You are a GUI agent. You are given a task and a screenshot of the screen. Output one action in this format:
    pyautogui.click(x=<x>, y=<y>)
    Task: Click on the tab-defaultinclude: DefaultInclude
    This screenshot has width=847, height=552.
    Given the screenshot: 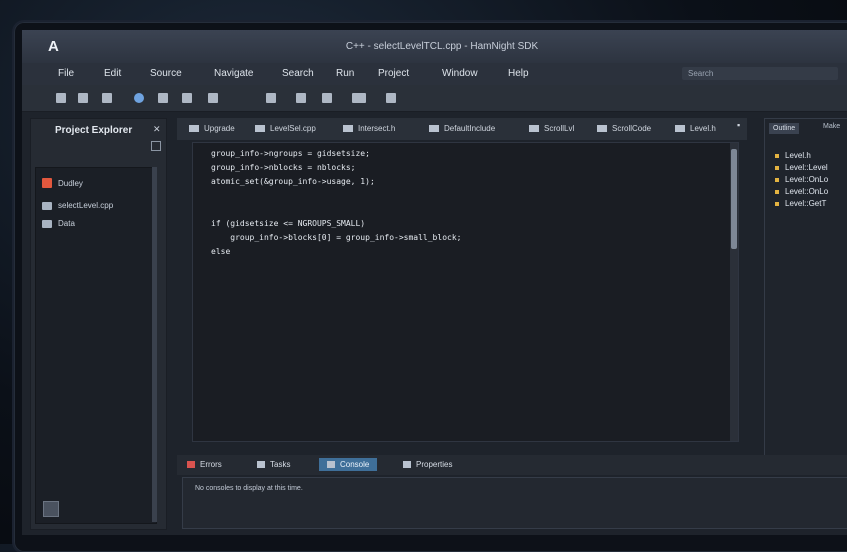 What is the action you would take?
    pyautogui.click(x=462, y=128)
    